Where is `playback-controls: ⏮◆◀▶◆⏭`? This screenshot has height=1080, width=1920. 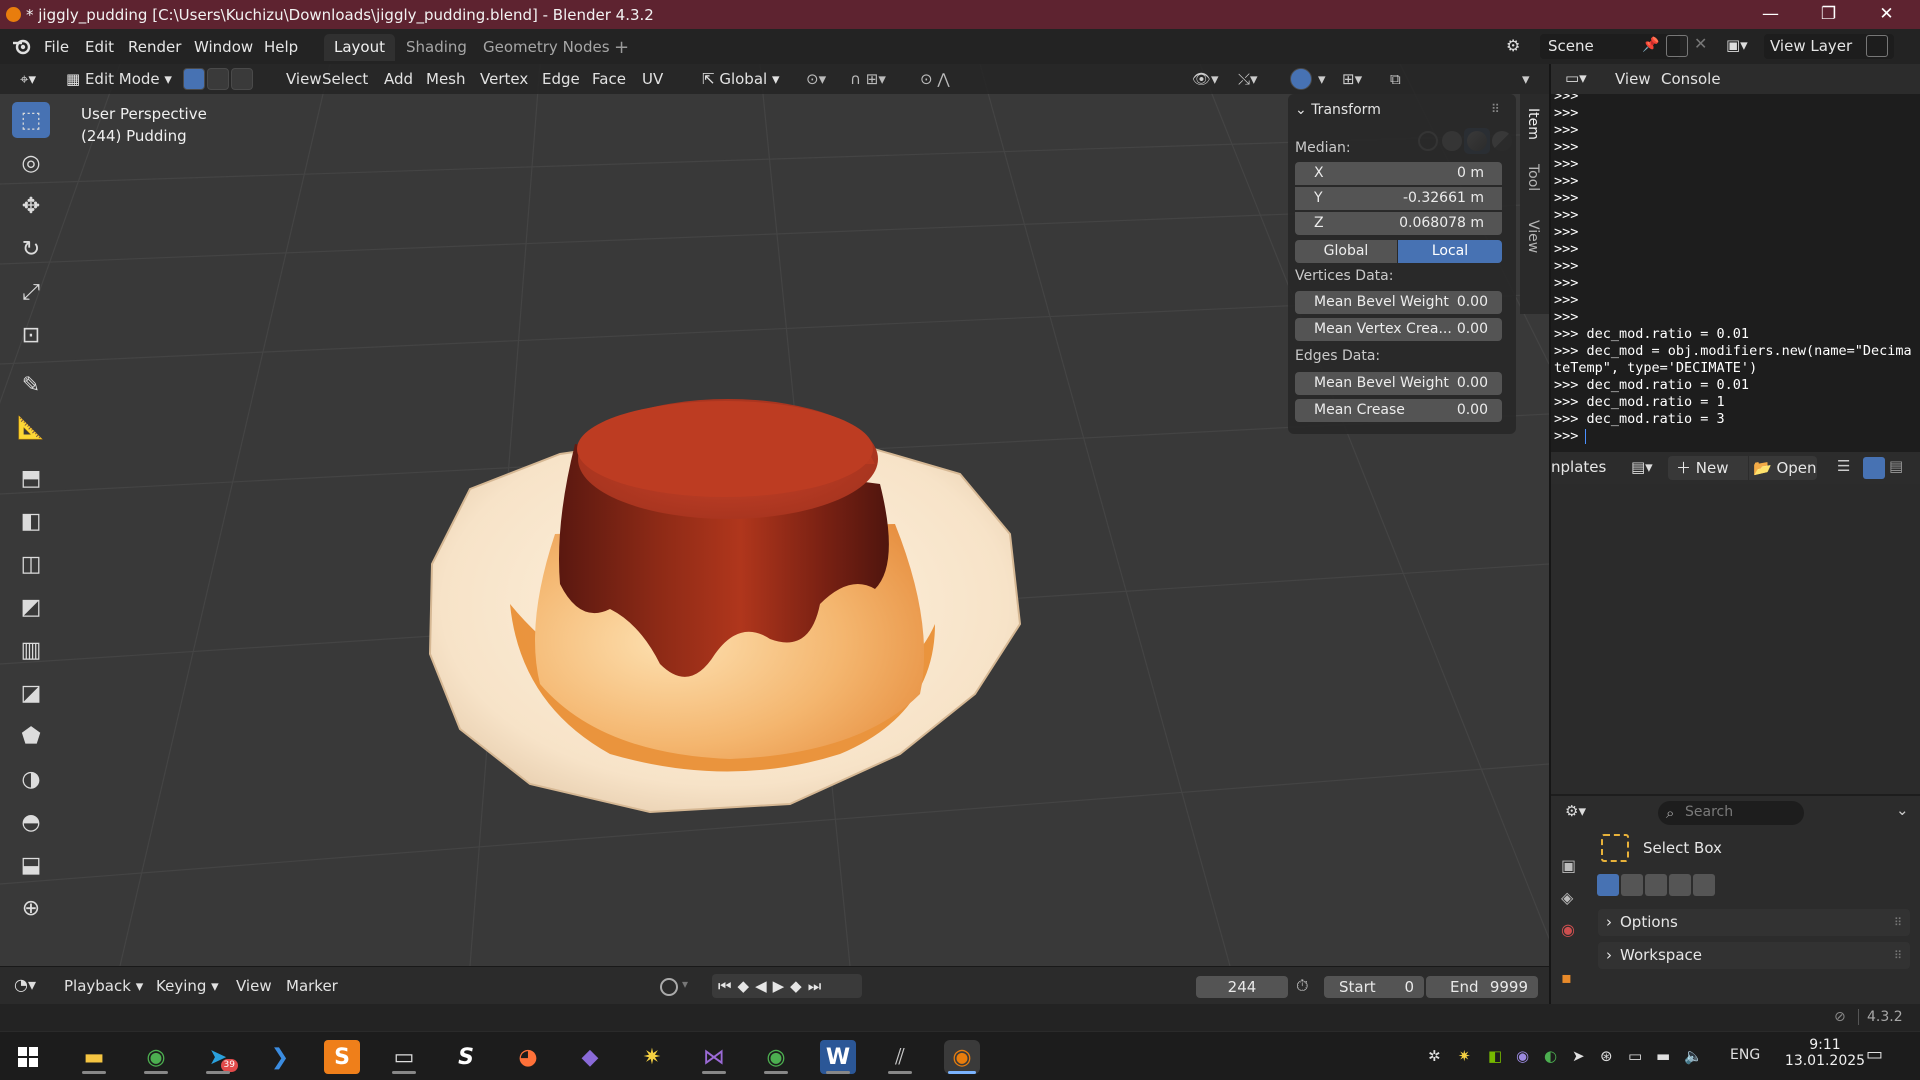 playback-controls: ⏮◆◀▶◆⏭ is located at coordinates (787, 986).